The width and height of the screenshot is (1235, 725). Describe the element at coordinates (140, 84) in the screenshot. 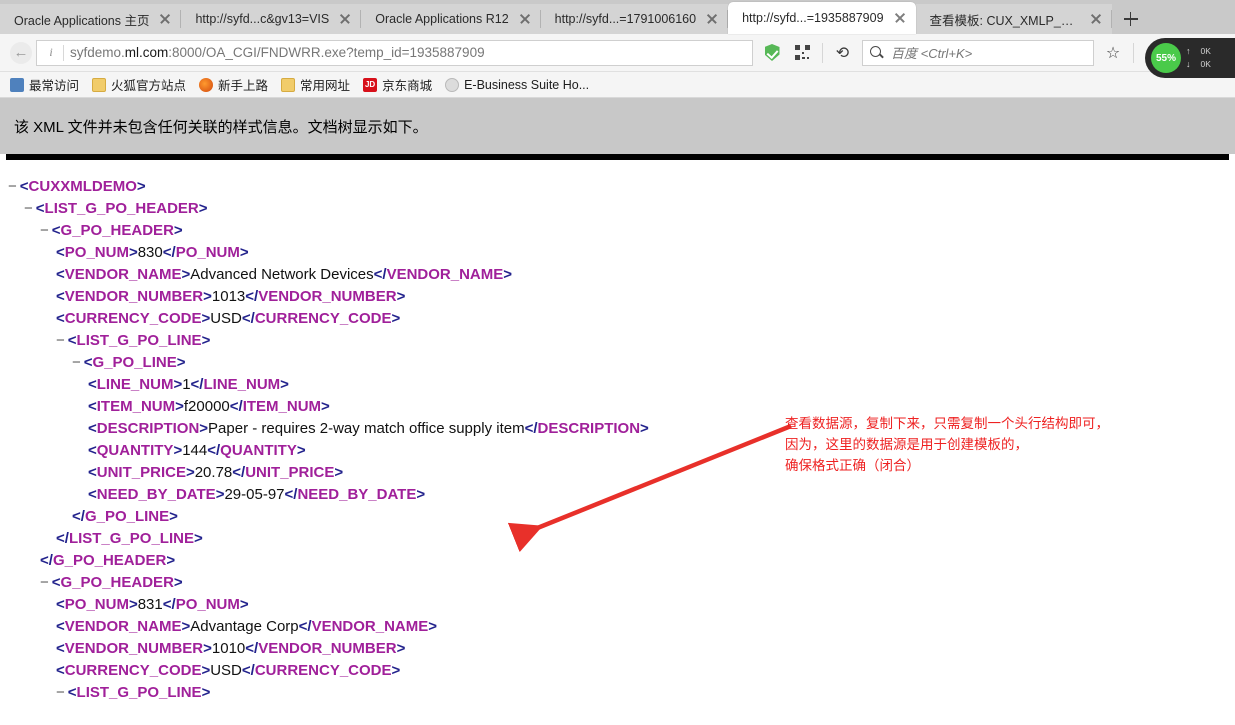

I see `bookmark-item: 火狐官方站点` at that location.